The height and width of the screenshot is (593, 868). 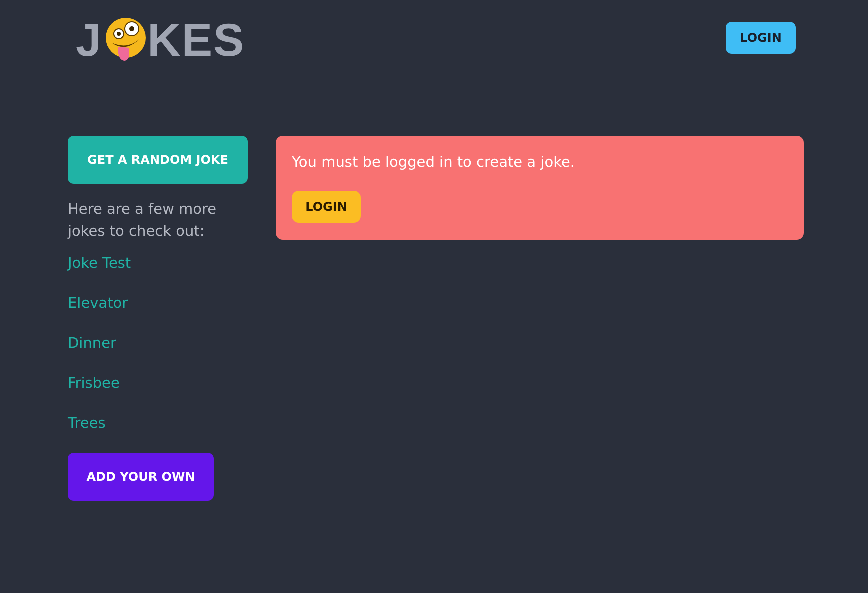 I want to click on add-joke-button: ADD YOUR OWN, so click(x=141, y=477).